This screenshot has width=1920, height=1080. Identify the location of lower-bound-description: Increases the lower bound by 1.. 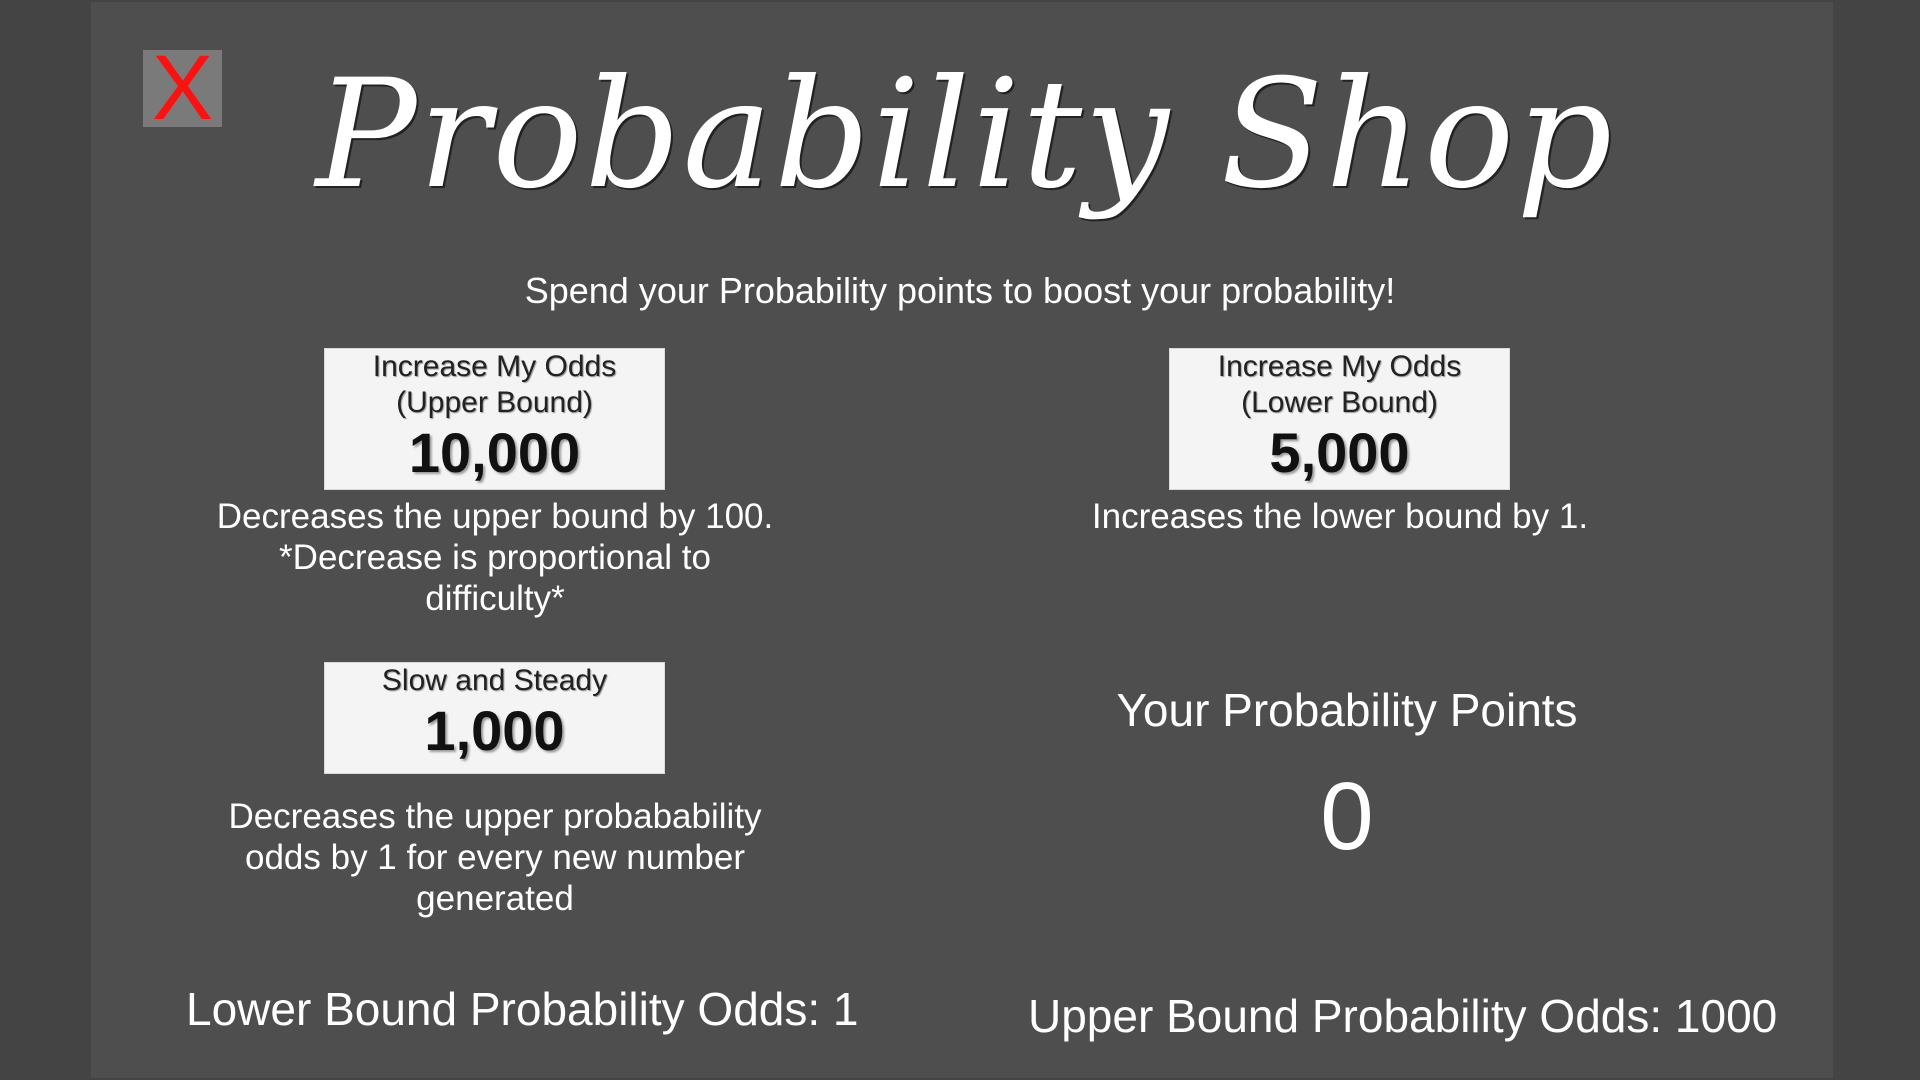
(1340, 516).